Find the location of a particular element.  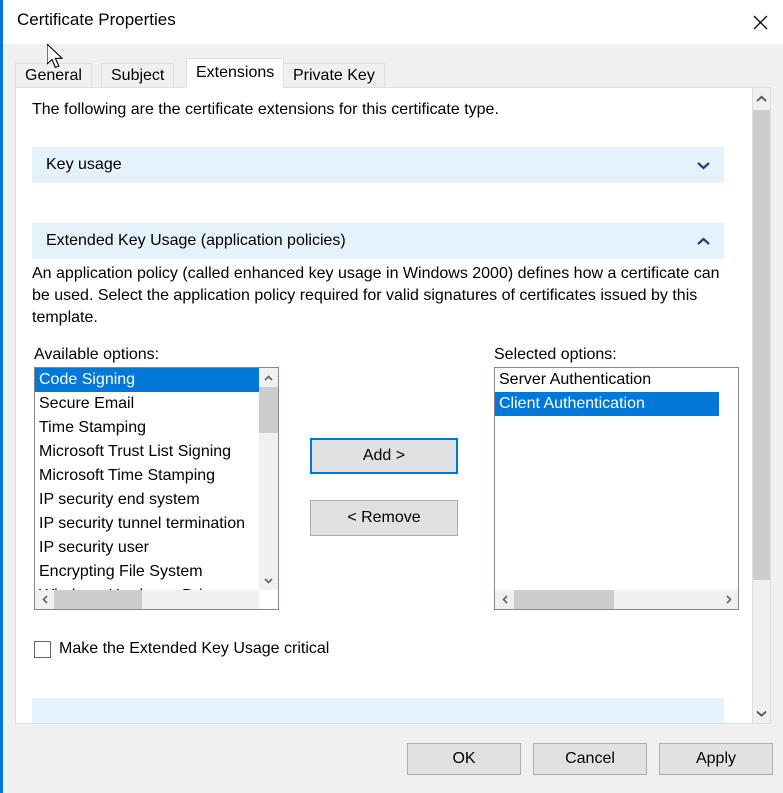

available-list-horizontal-scrollbar is located at coordinates (156, 599).